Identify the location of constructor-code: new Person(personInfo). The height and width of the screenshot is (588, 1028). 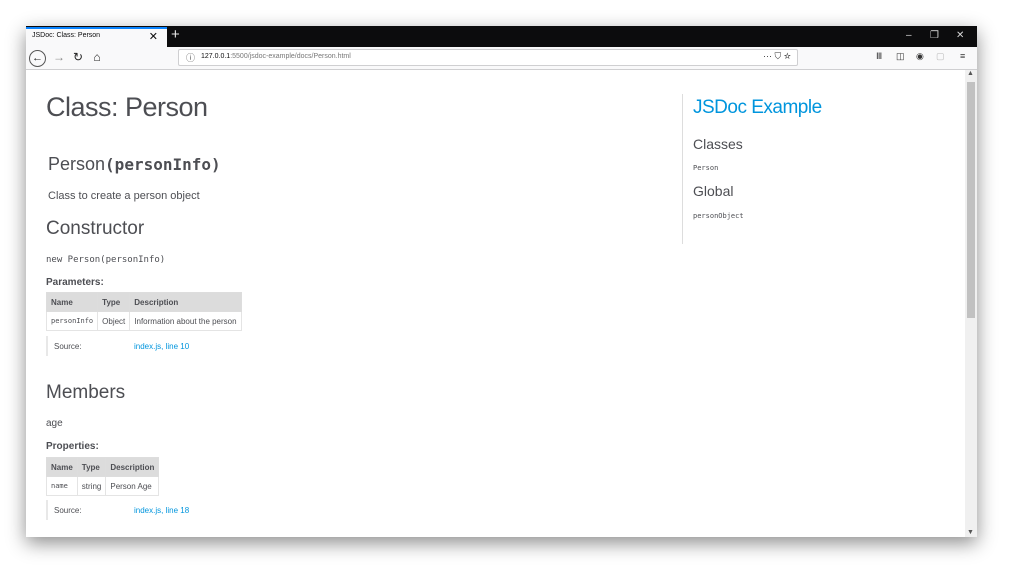
(106, 260).